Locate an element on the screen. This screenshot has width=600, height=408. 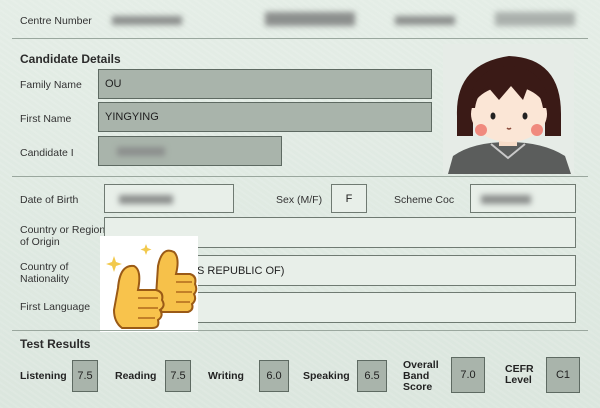
dob-field is located at coordinates (169, 198).